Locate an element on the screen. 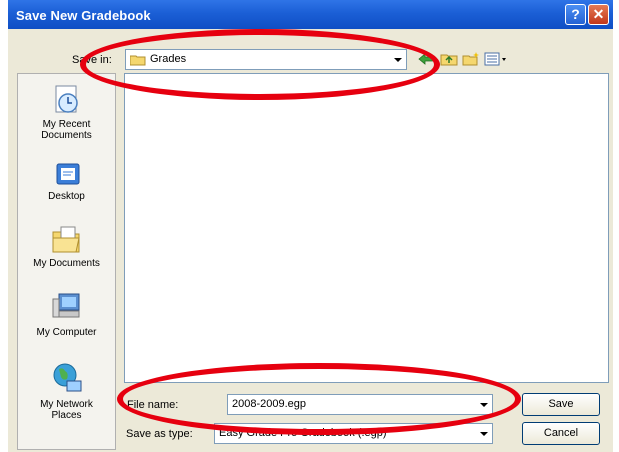 Image resolution: width=619 pixels, height=452 pixels. help-button: ? is located at coordinates (575, 14).